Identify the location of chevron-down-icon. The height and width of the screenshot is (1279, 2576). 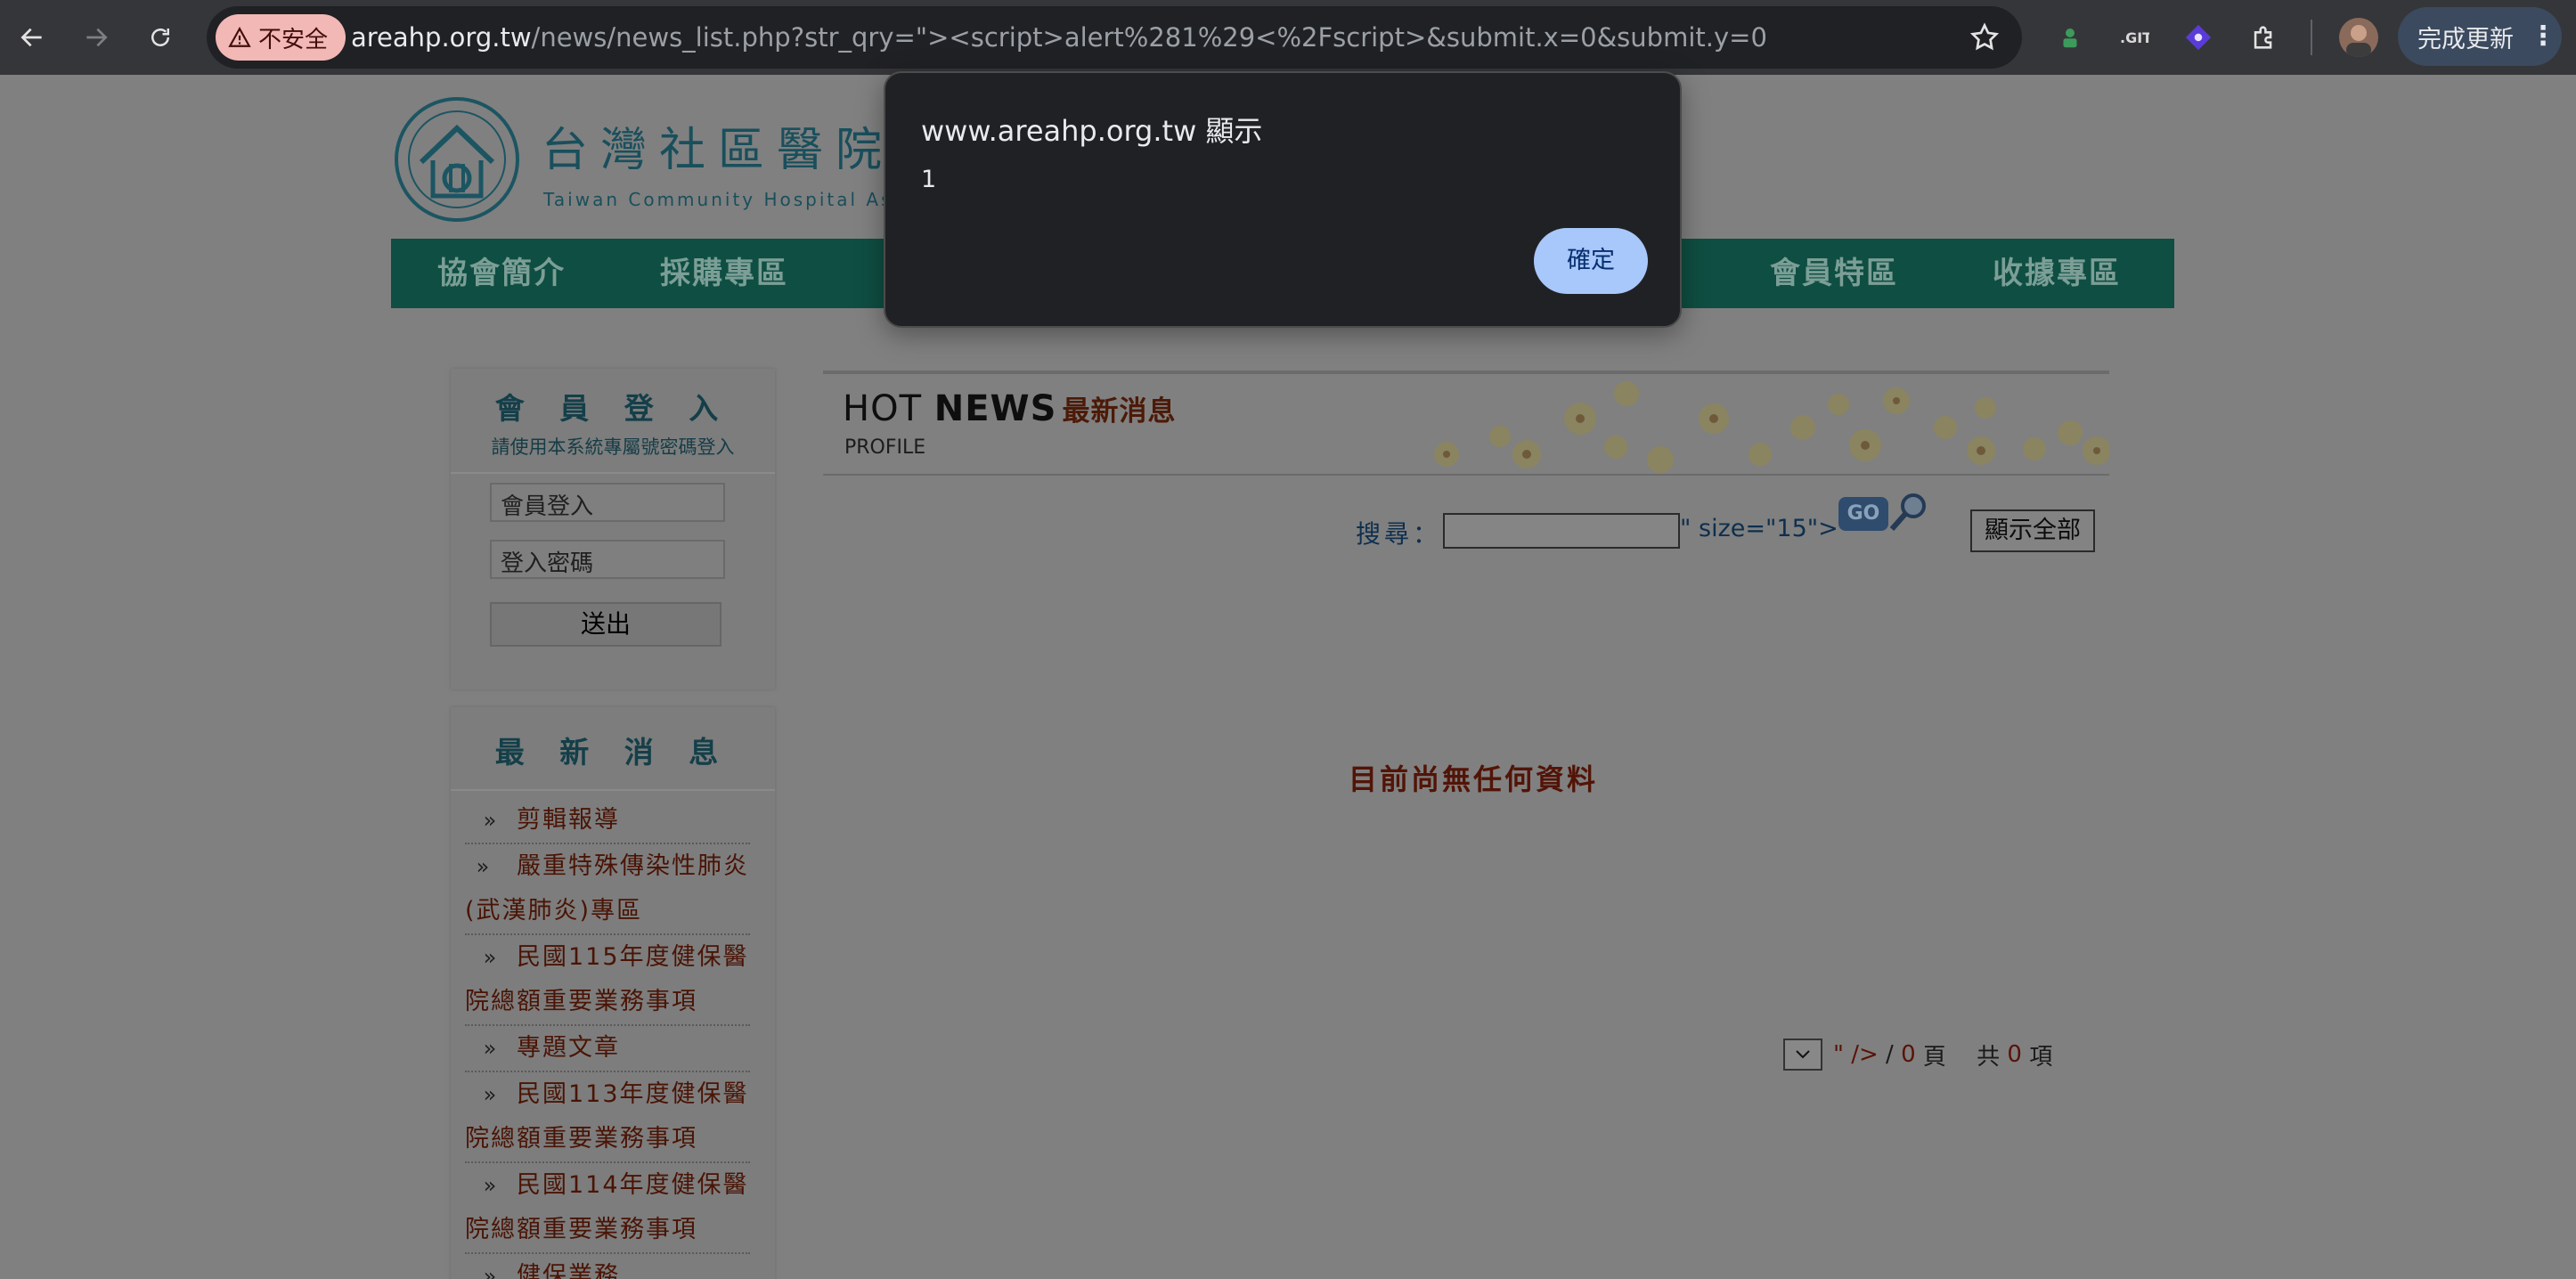
(1803, 1054).